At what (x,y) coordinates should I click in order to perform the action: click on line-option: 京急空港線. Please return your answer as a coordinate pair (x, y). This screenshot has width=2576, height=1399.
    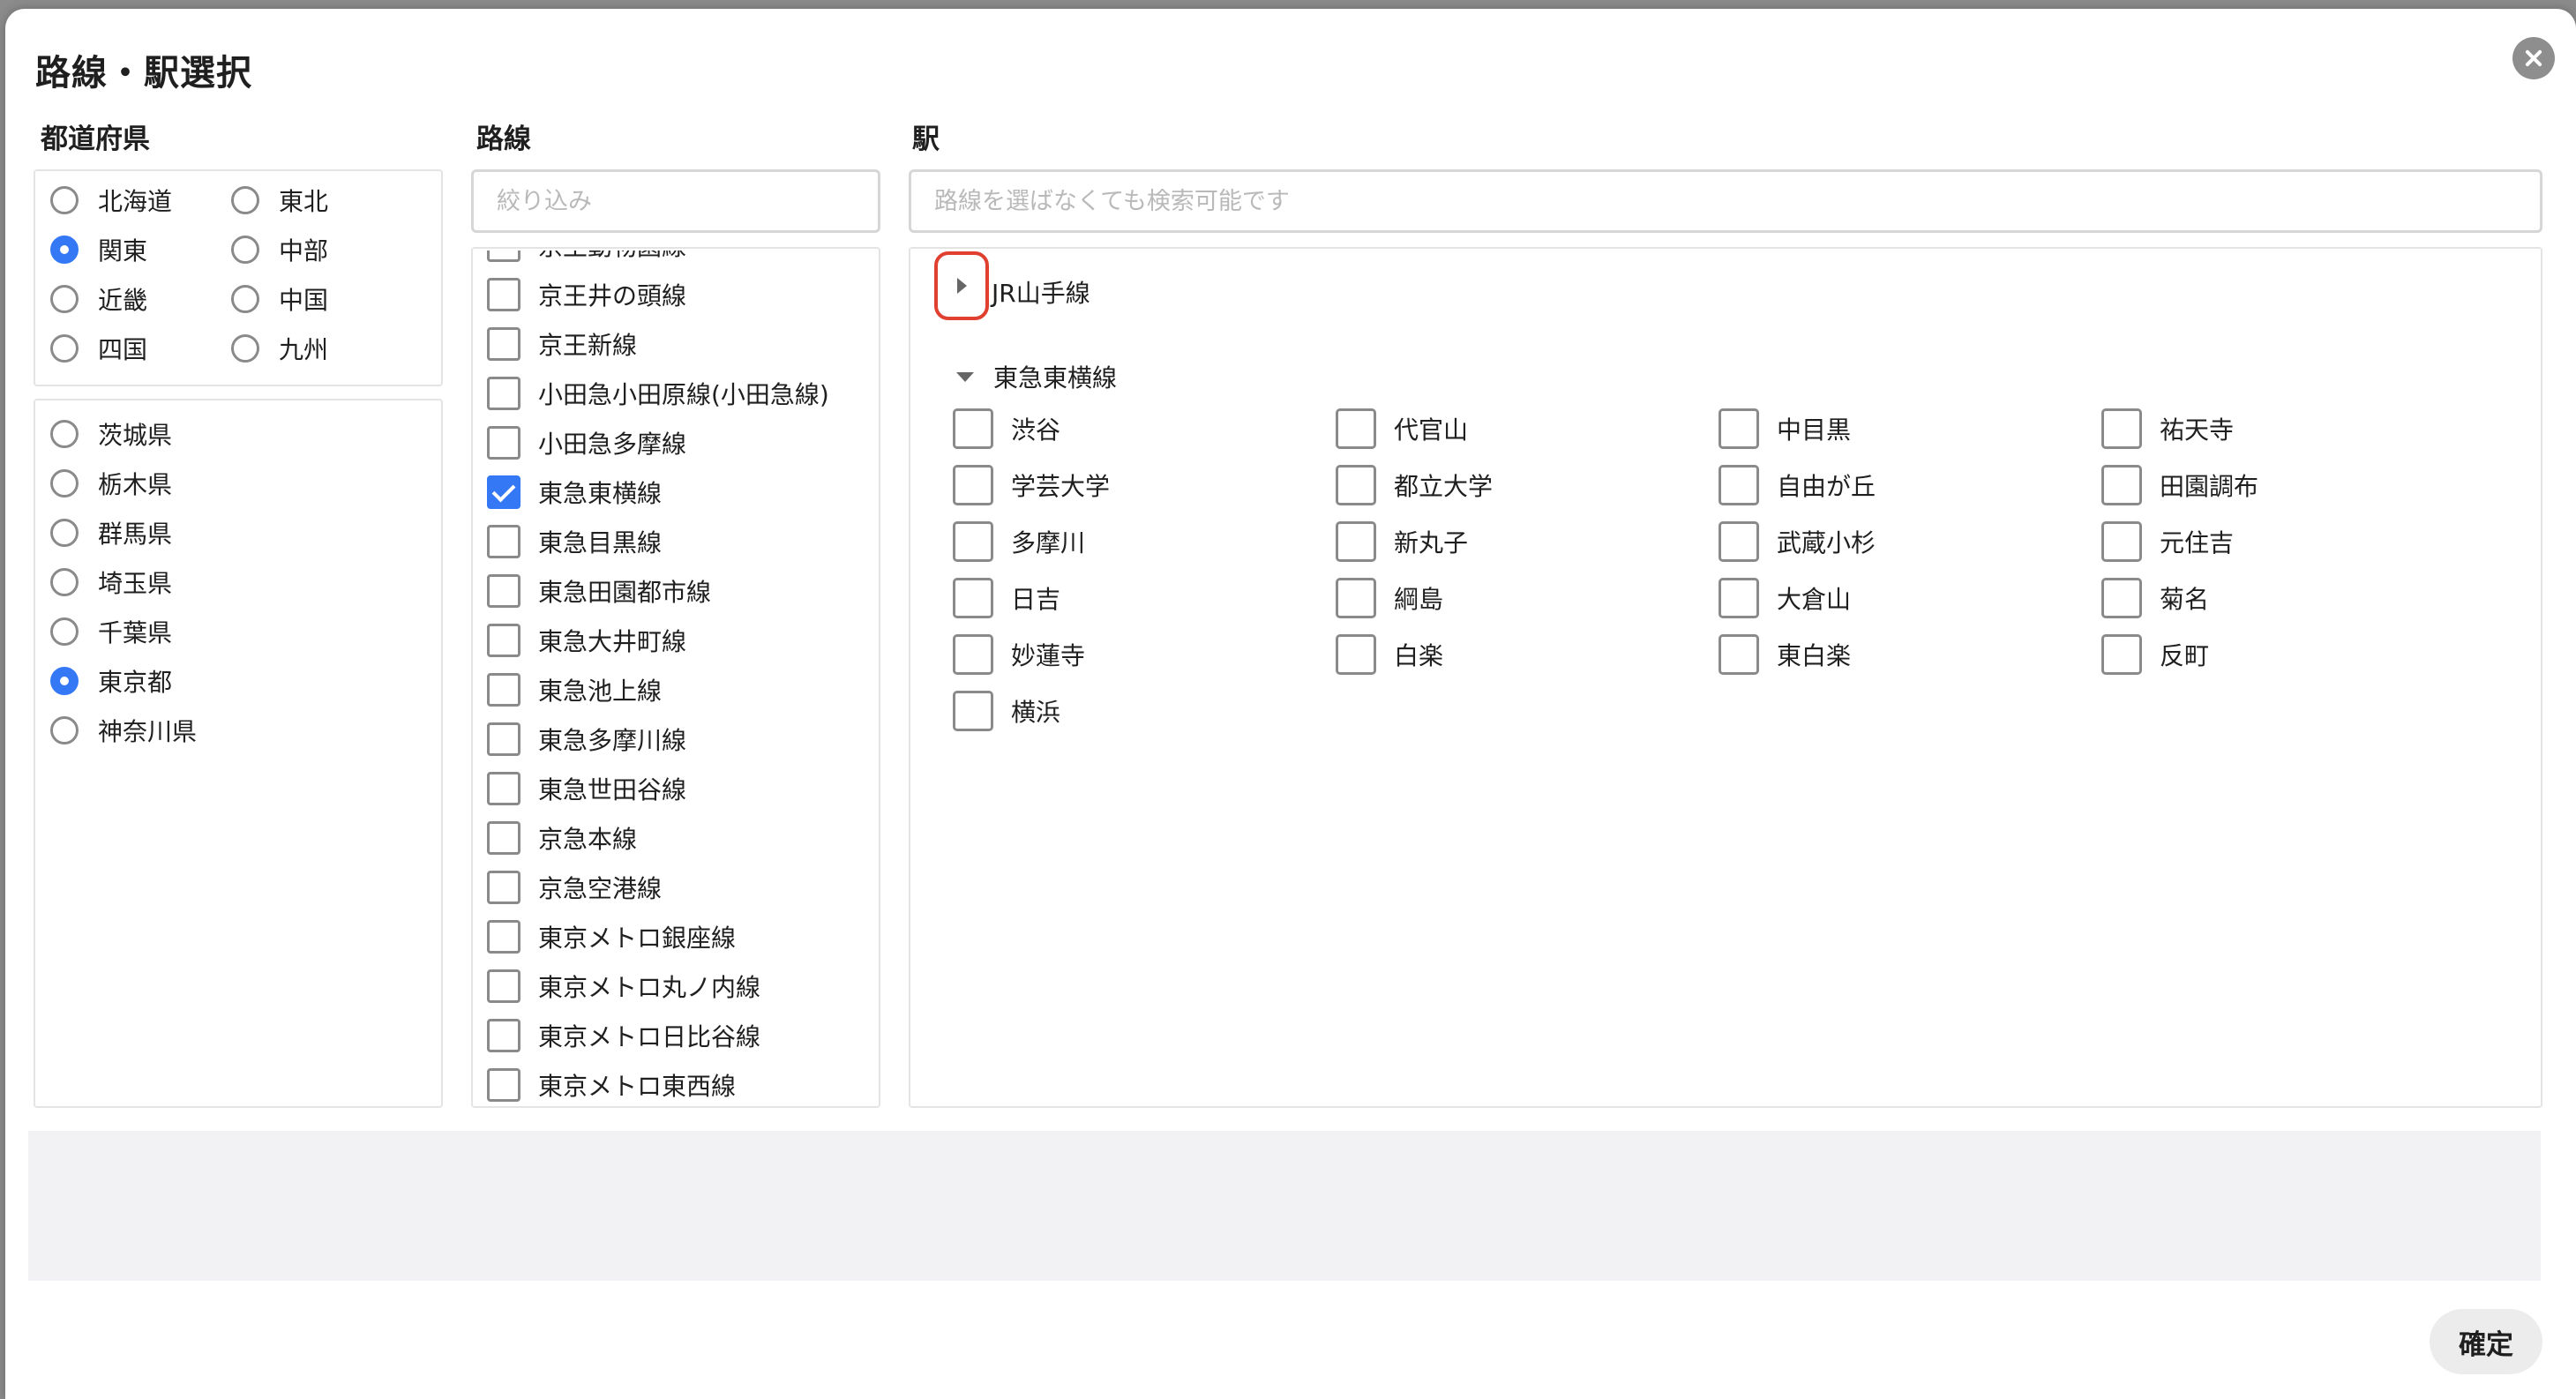
    Looking at the image, I should click on (575, 888).